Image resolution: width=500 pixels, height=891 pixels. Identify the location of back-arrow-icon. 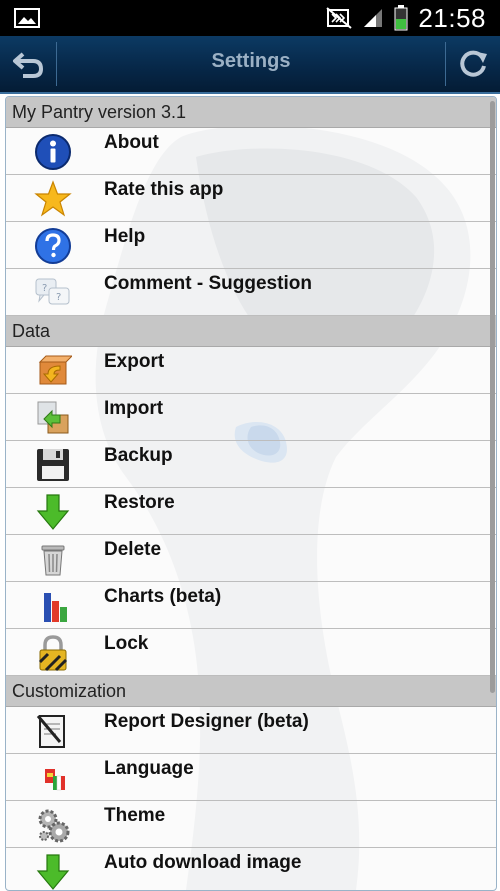
(28, 65).